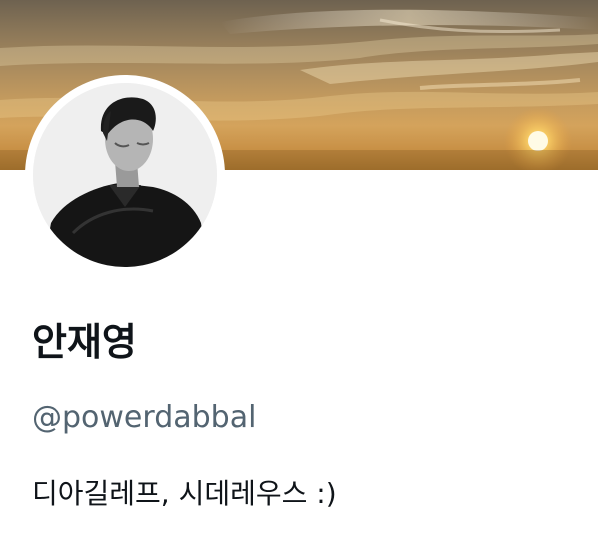  Describe the element at coordinates (84, 342) in the screenshot. I see `display-name: 안재영` at that location.